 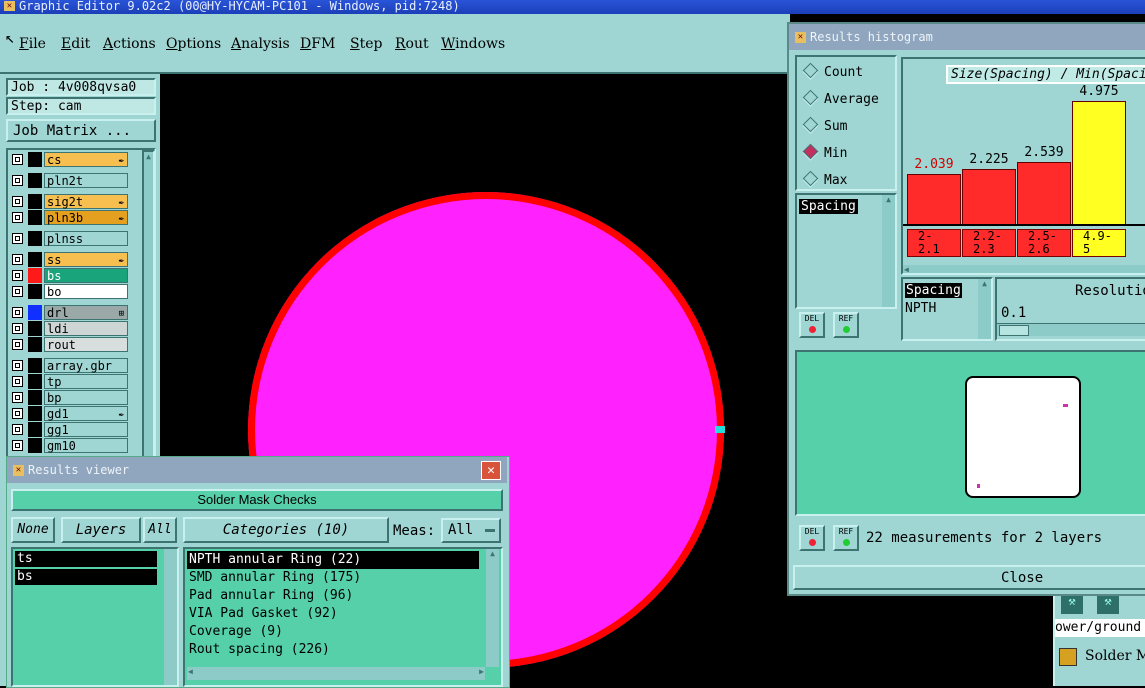 I want to click on layer-name: sig2t ✒, so click(x=86, y=201).